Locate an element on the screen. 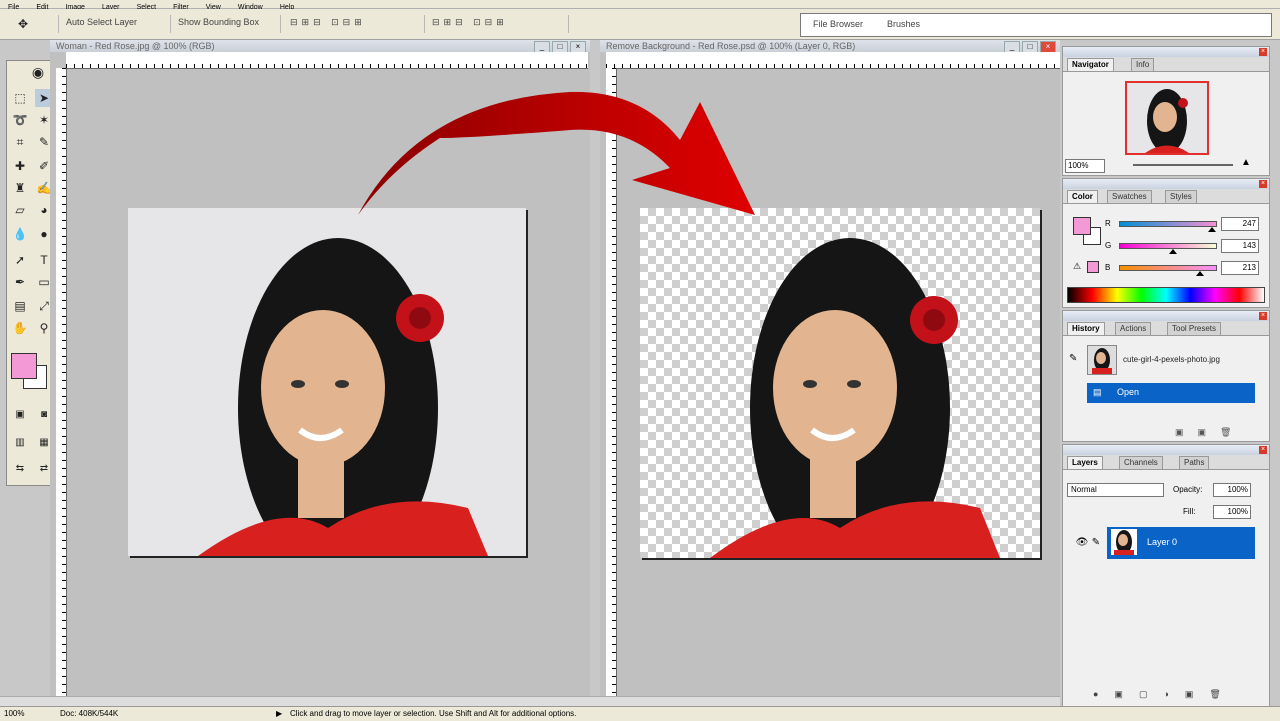  hand-icon: ✋ is located at coordinates (20, 328).